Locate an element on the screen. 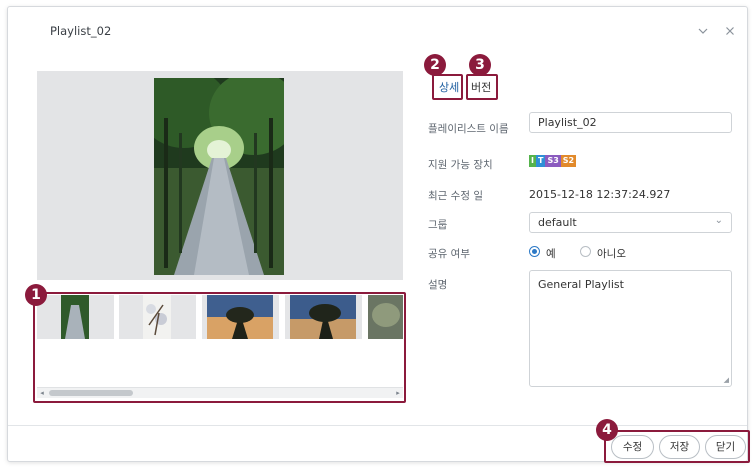  modified-label: 최근 수정 일 is located at coordinates (455, 196).